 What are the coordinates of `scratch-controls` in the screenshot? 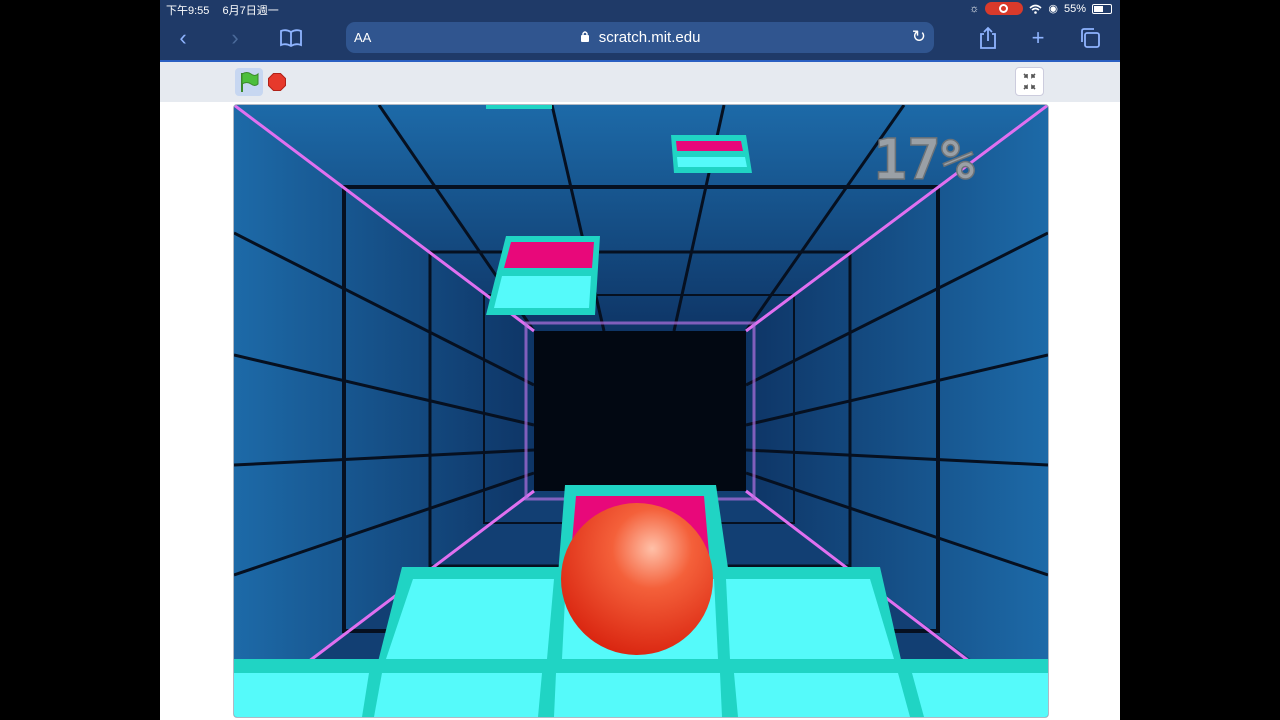 It's located at (640, 82).